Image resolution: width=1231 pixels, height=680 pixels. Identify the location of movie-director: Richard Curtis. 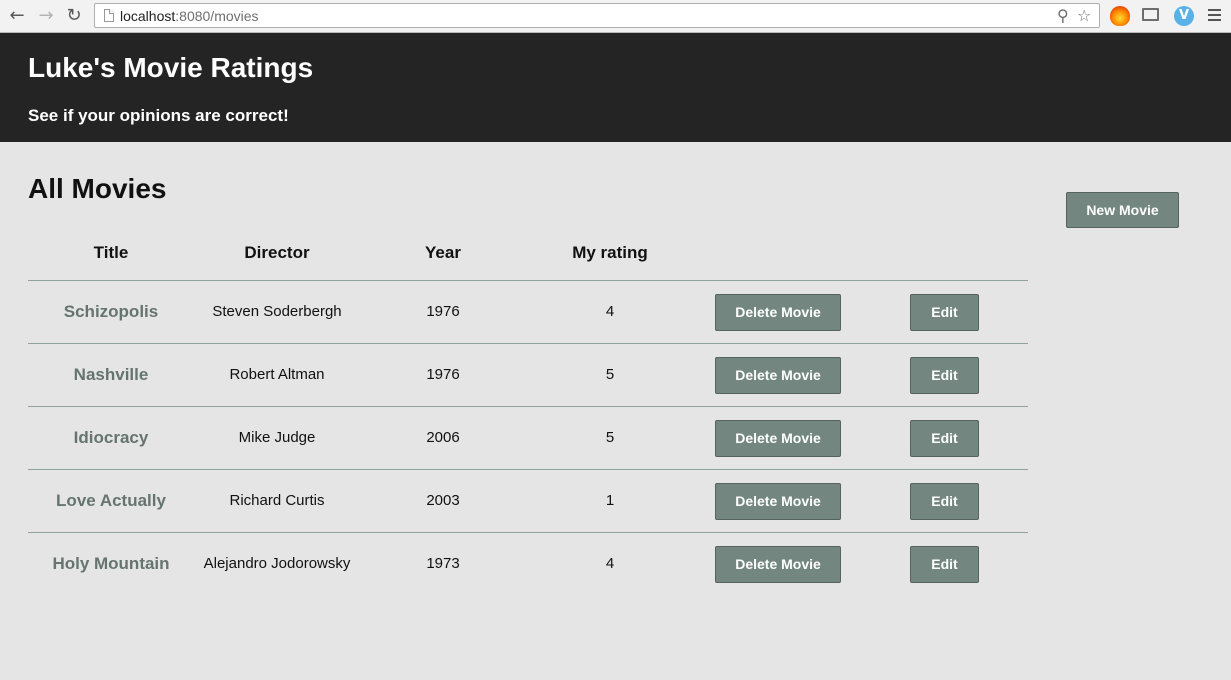
(277, 500).